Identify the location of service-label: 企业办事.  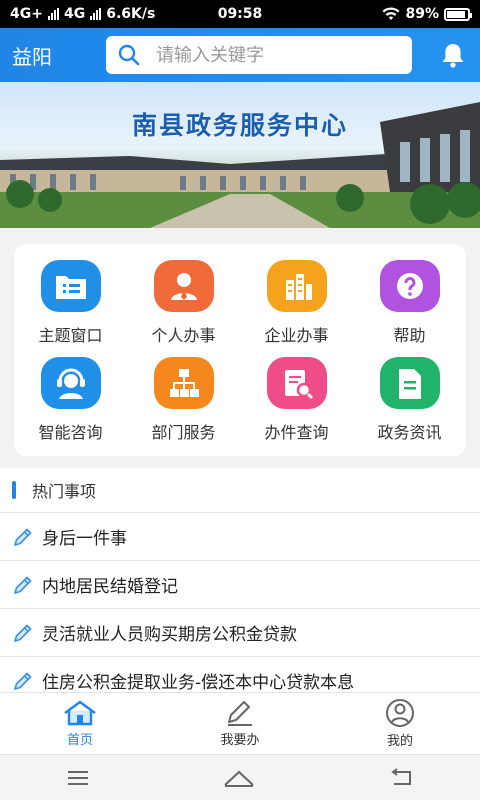
(296, 335).